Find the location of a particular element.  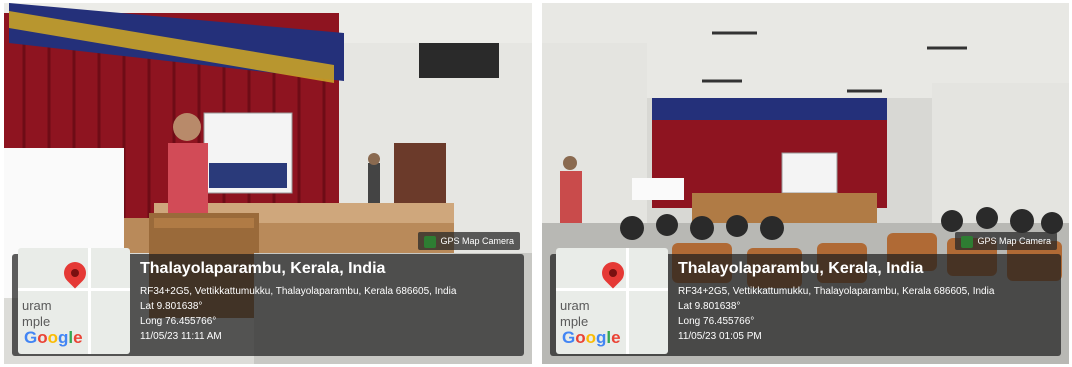

timestamp: 11/05/23 01:05 PM is located at coordinates (720, 336).